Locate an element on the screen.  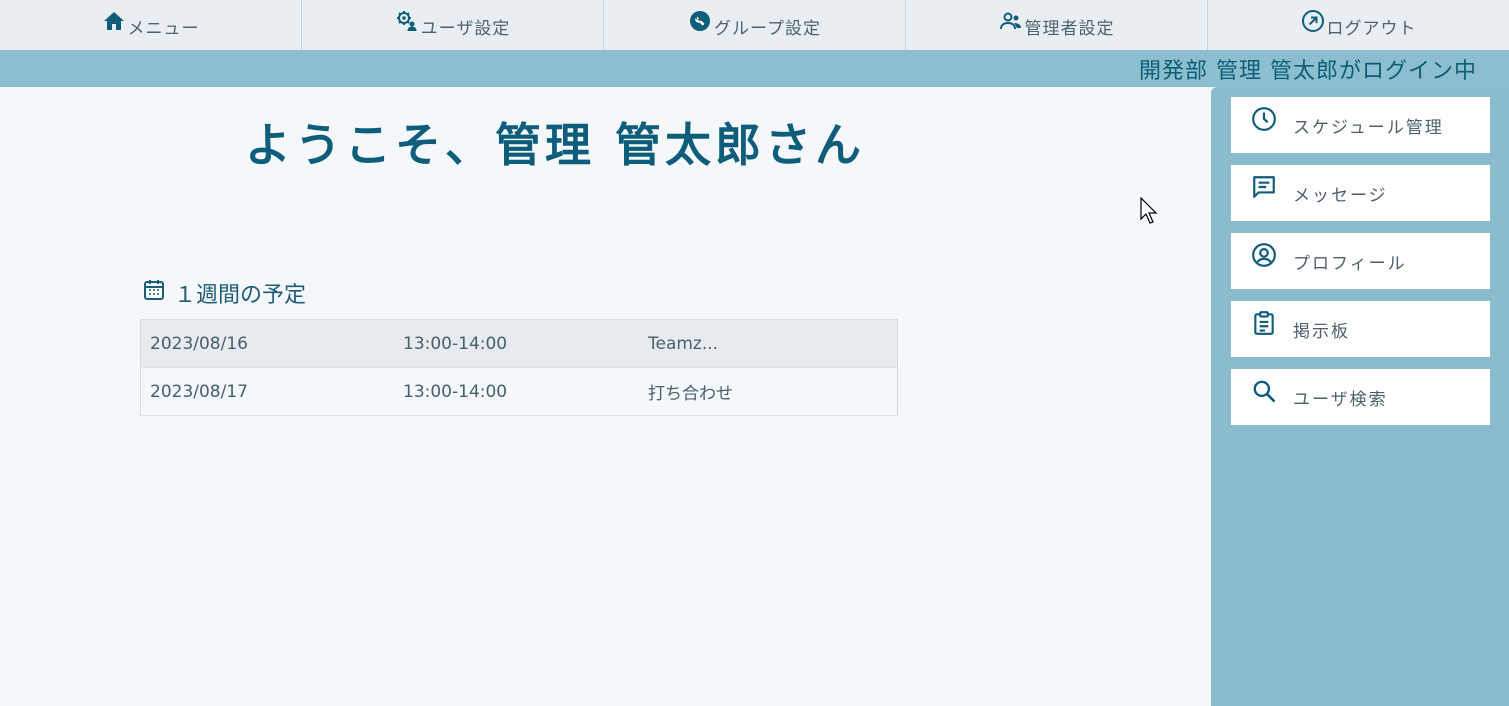
home-icon is located at coordinates (114, 21).